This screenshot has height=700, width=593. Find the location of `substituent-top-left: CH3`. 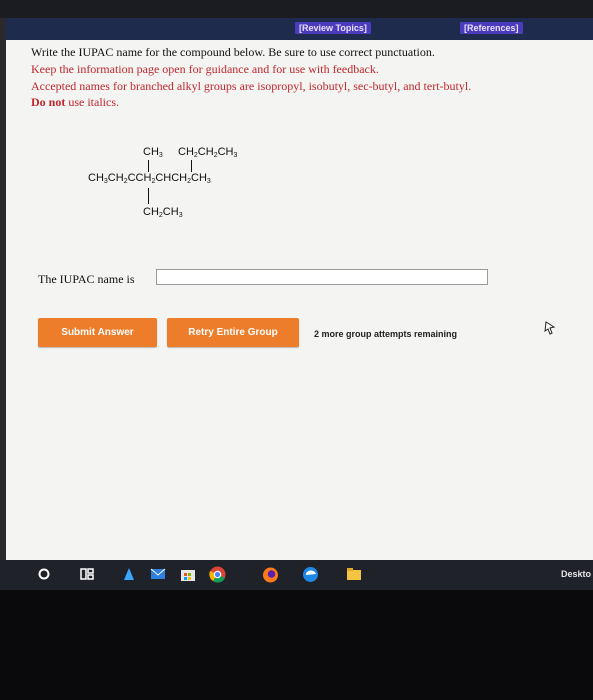

substituent-top-left: CH3 is located at coordinates (153, 152).